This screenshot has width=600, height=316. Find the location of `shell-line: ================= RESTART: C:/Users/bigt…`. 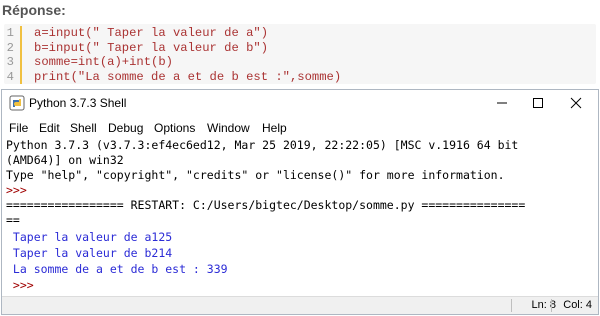

shell-line: ================= RESTART: C:/Users/bigt… is located at coordinates (266, 205).